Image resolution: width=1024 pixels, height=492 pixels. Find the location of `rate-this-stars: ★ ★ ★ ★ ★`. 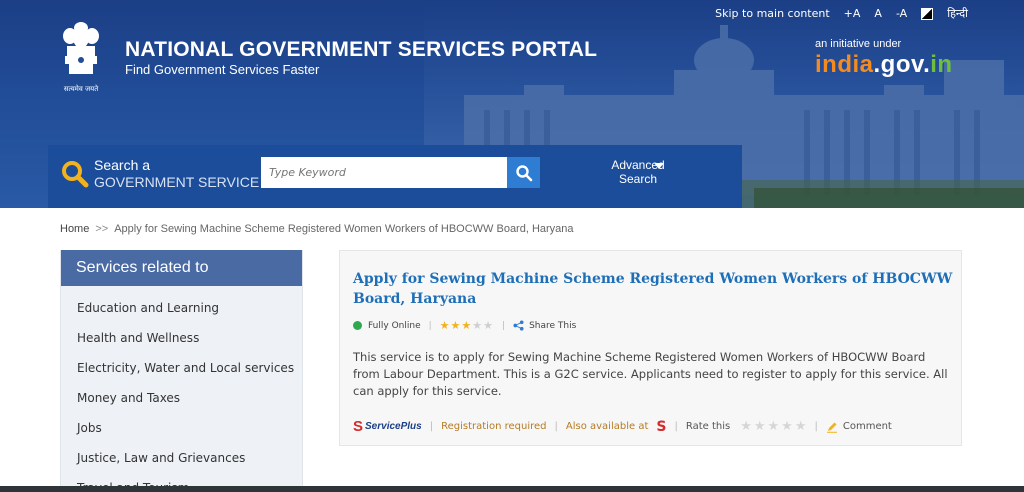

rate-this-stars: ★ ★ ★ ★ ★ is located at coordinates (772, 426).